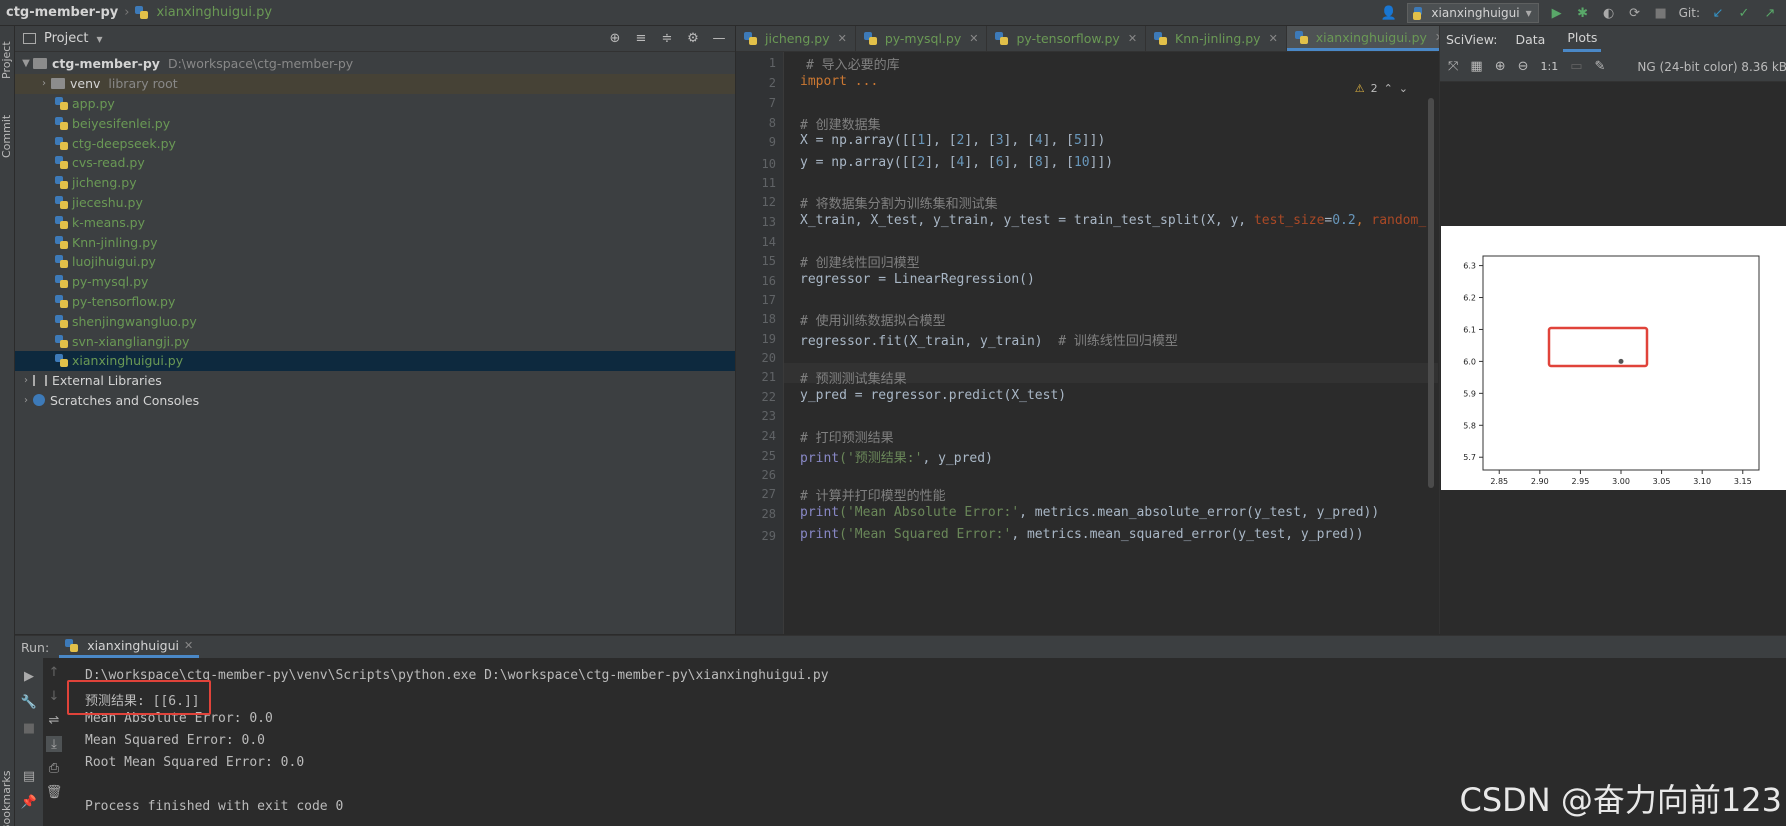 The width and height of the screenshot is (1786, 826). I want to click on expand-all-icon: ≡, so click(641, 38).